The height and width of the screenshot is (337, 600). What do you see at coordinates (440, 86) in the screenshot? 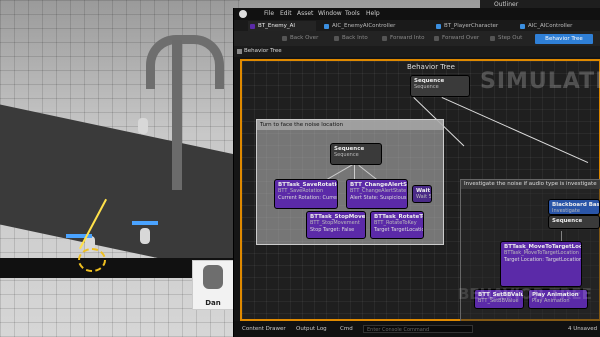
I see `root-sequence-node: Sequence Sequence` at bounding box center [440, 86].